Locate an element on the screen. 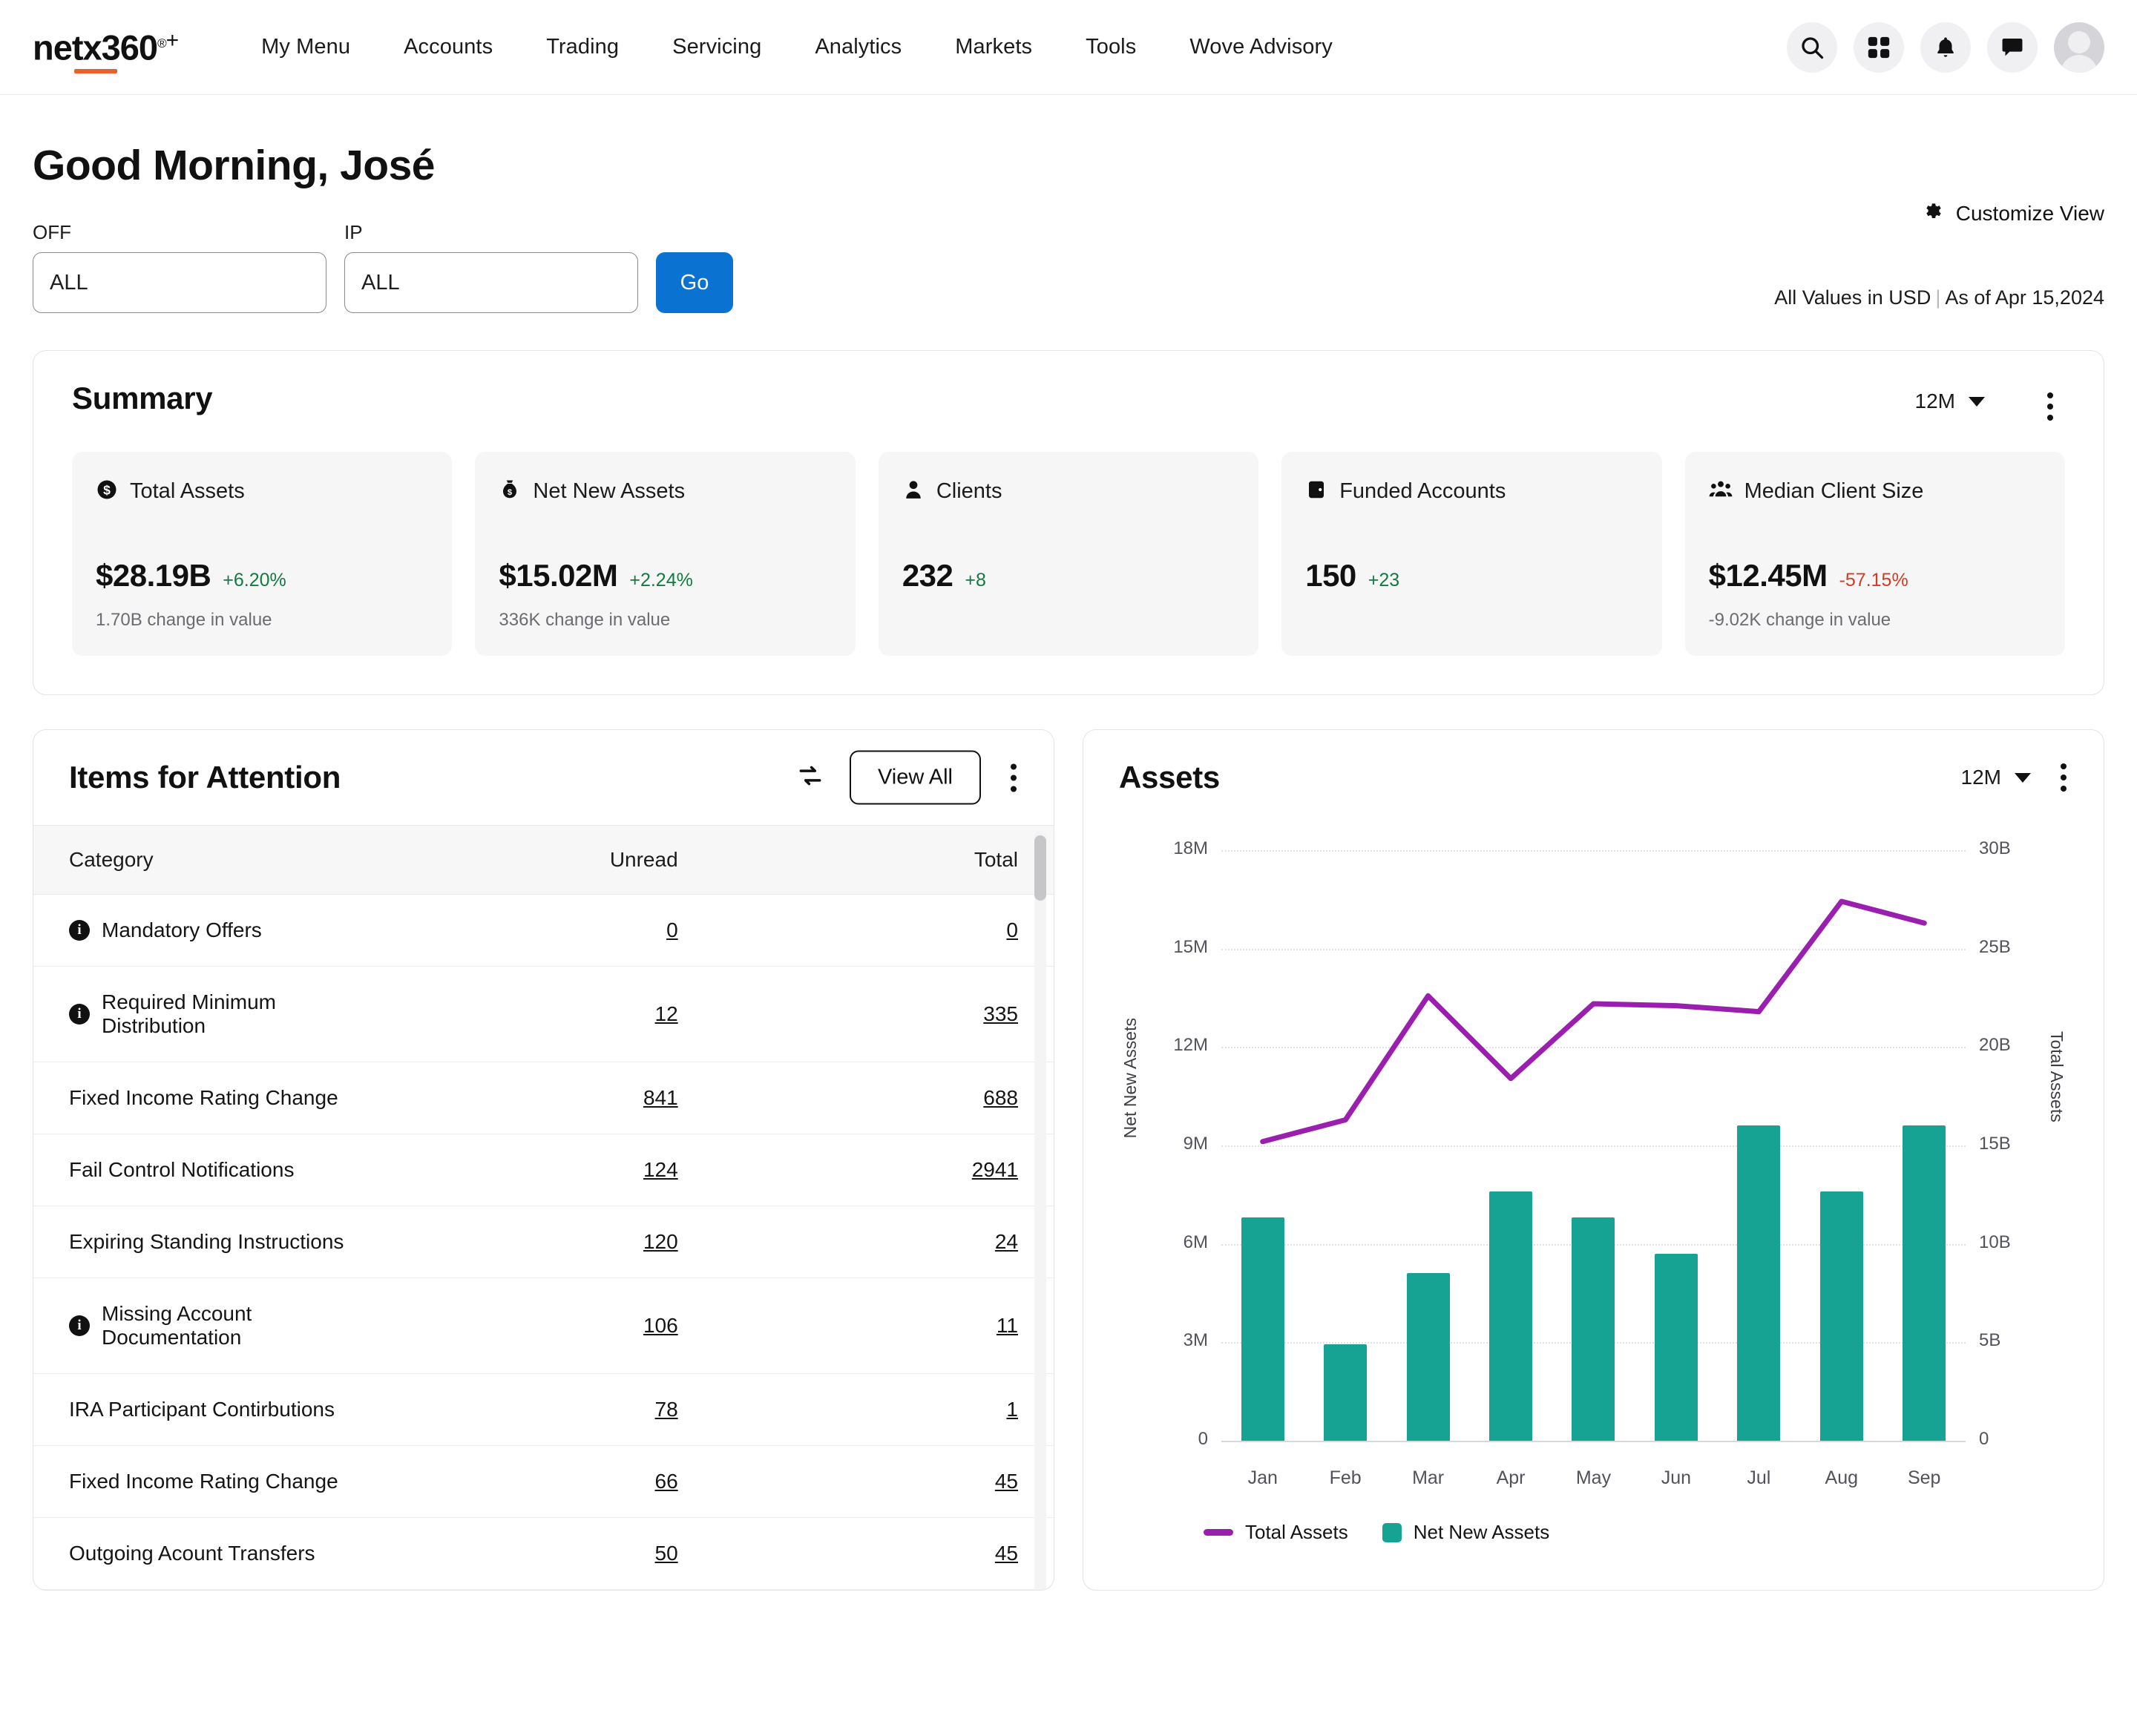  metric-label: Total Assets is located at coordinates (187, 491).